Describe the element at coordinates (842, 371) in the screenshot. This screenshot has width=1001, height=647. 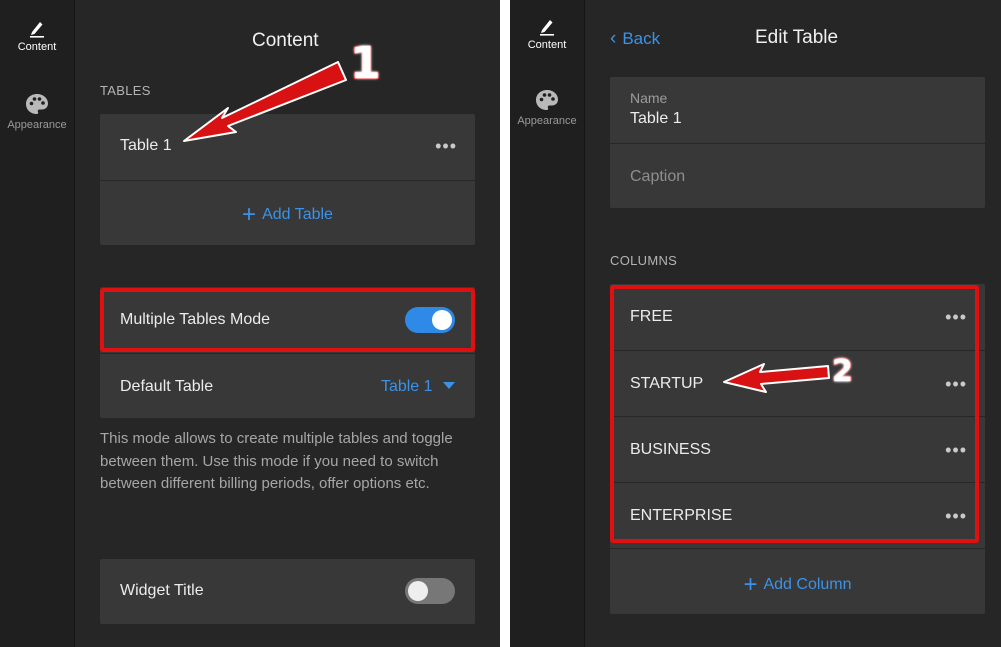
I see `step-2-label: 2` at that location.